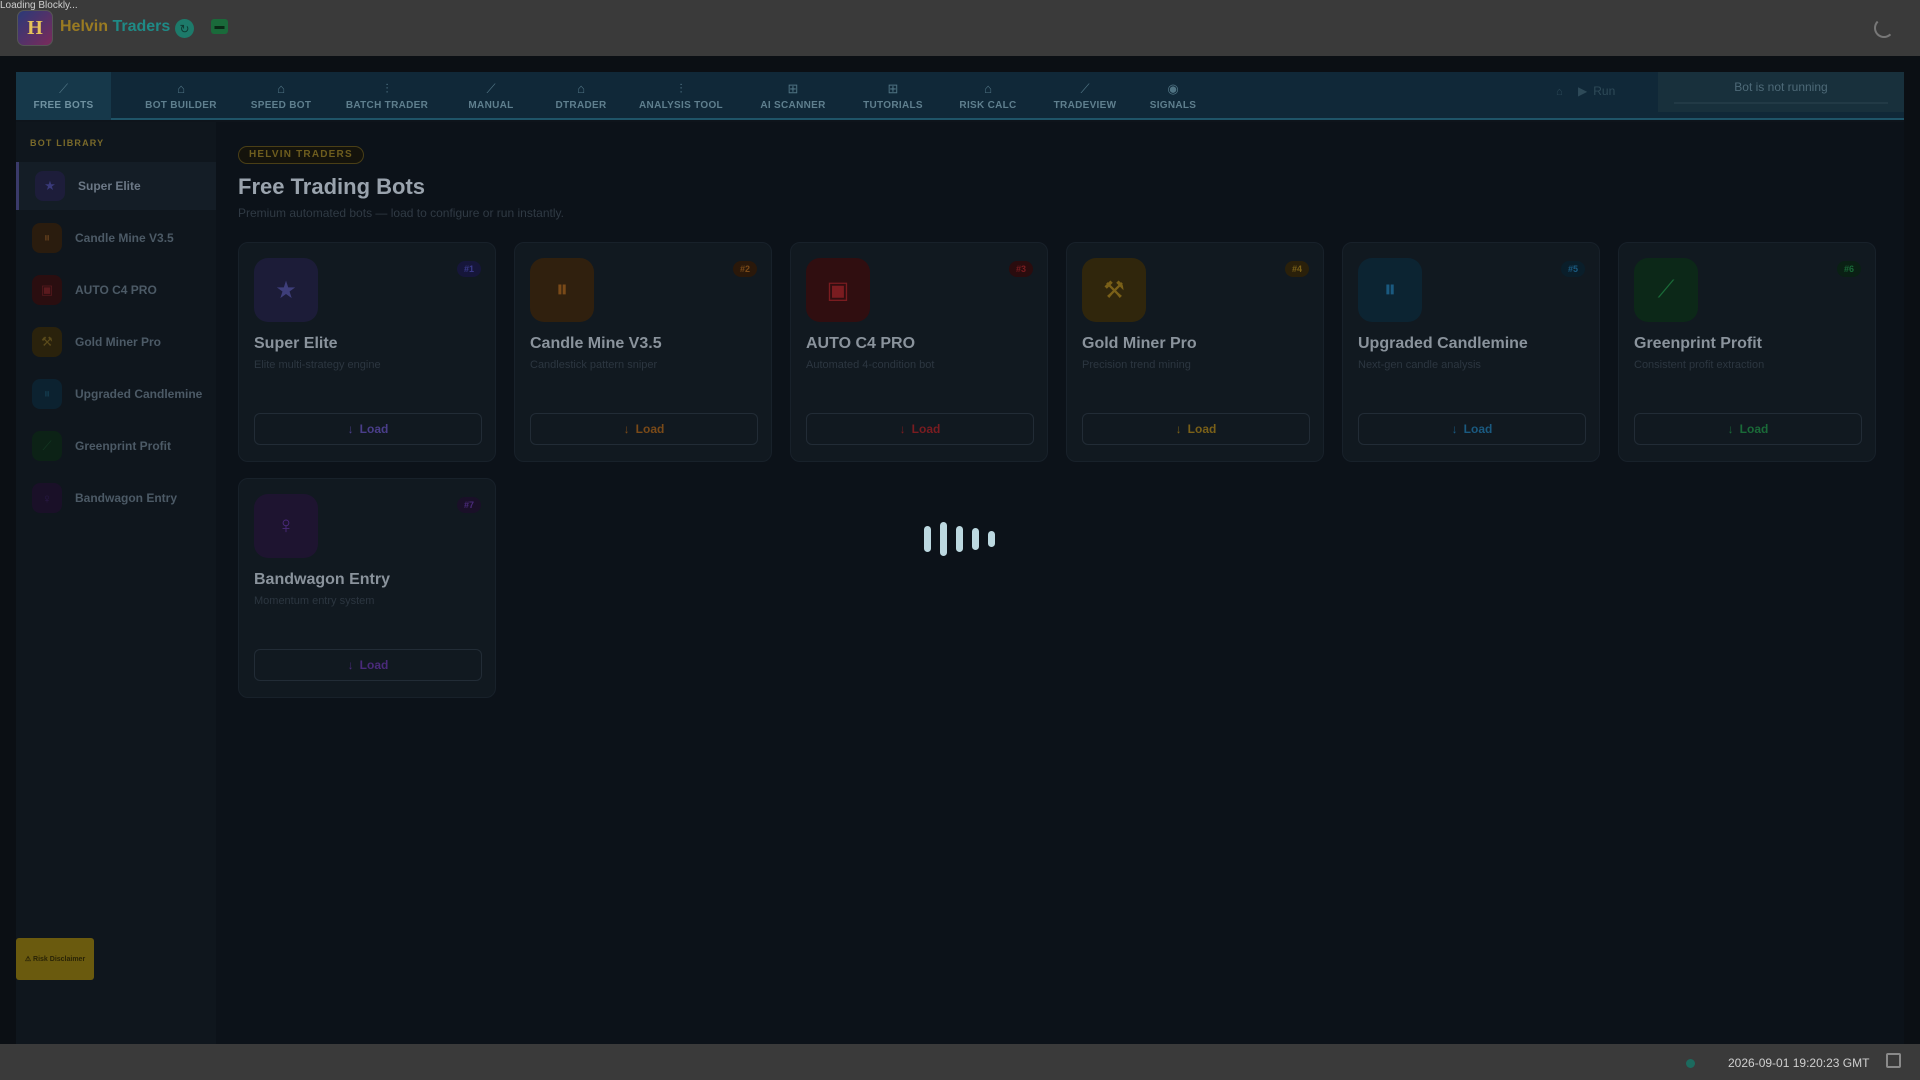 Image resolution: width=1920 pixels, height=1080 pixels. I want to click on tab-ai-scanner: ⊞ AI SCANNER, so click(793, 96).